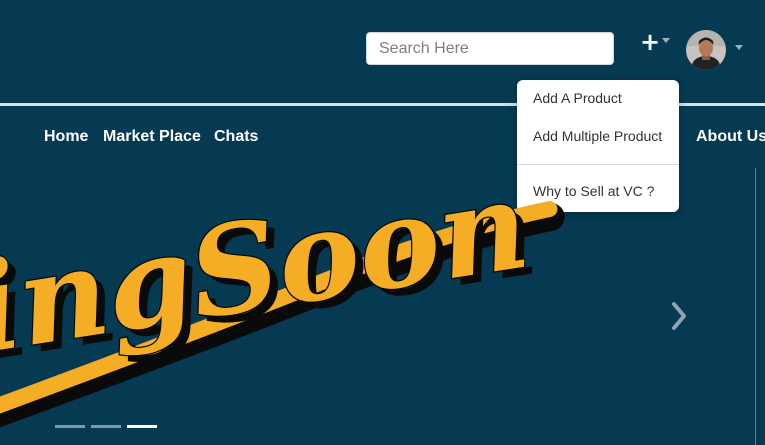  What do you see at coordinates (577, 98) in the screenshot?
I see `menu-item-add-product: Add A Product` at bounding box center [577, 98].